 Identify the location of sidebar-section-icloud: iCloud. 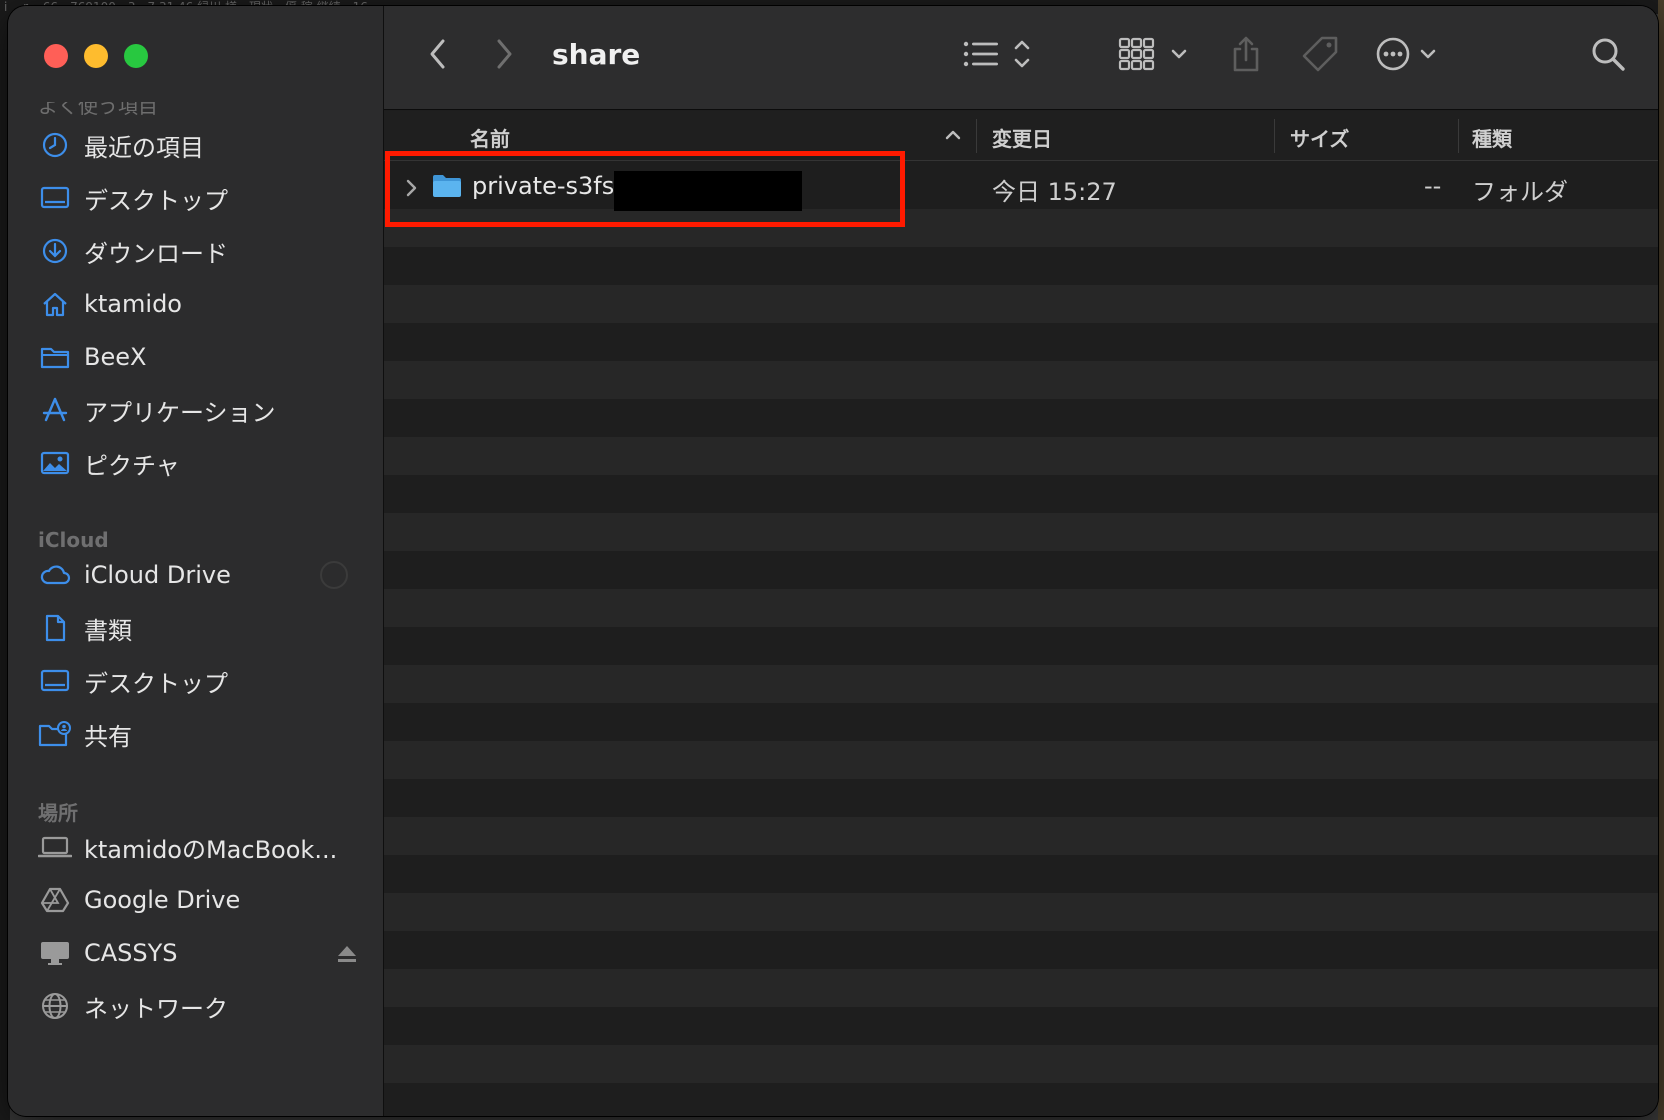
(73, 540).